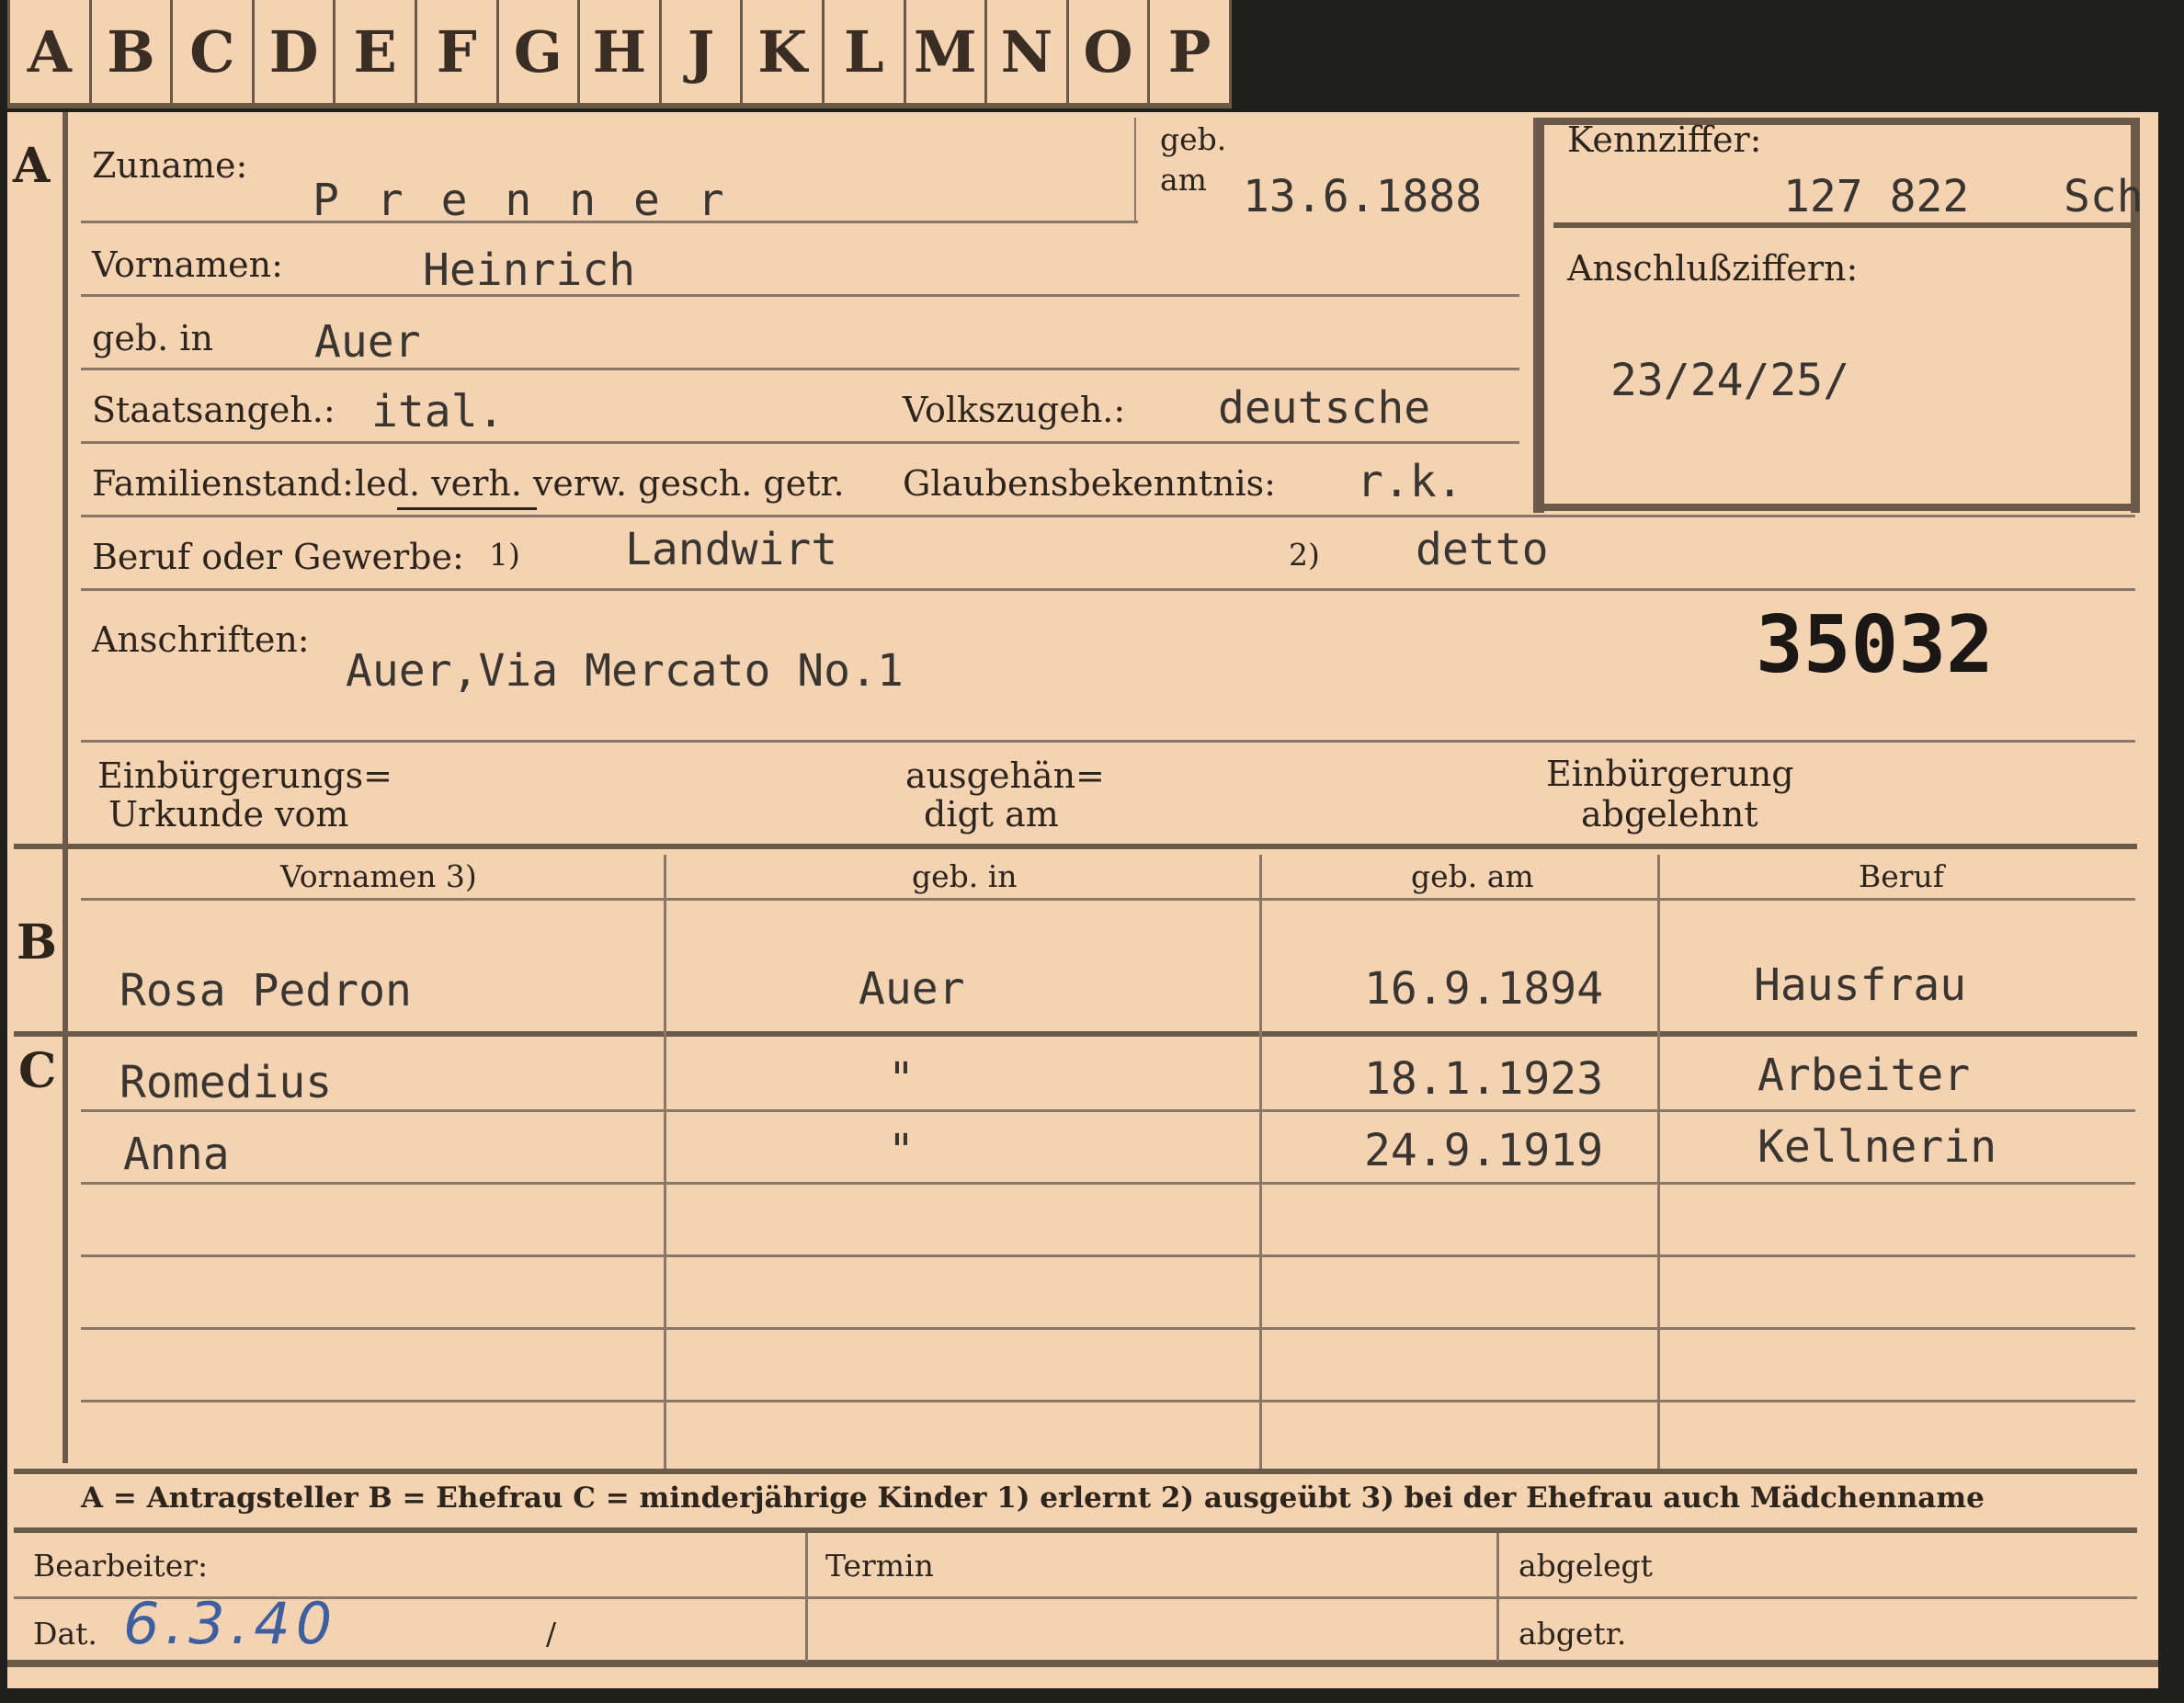 This screenshot has width=2184, height=1703. Describe the element at coordinates (991, 814) in the screenshot. I see `ausgehaendigt-label-2: digt am` at that location.